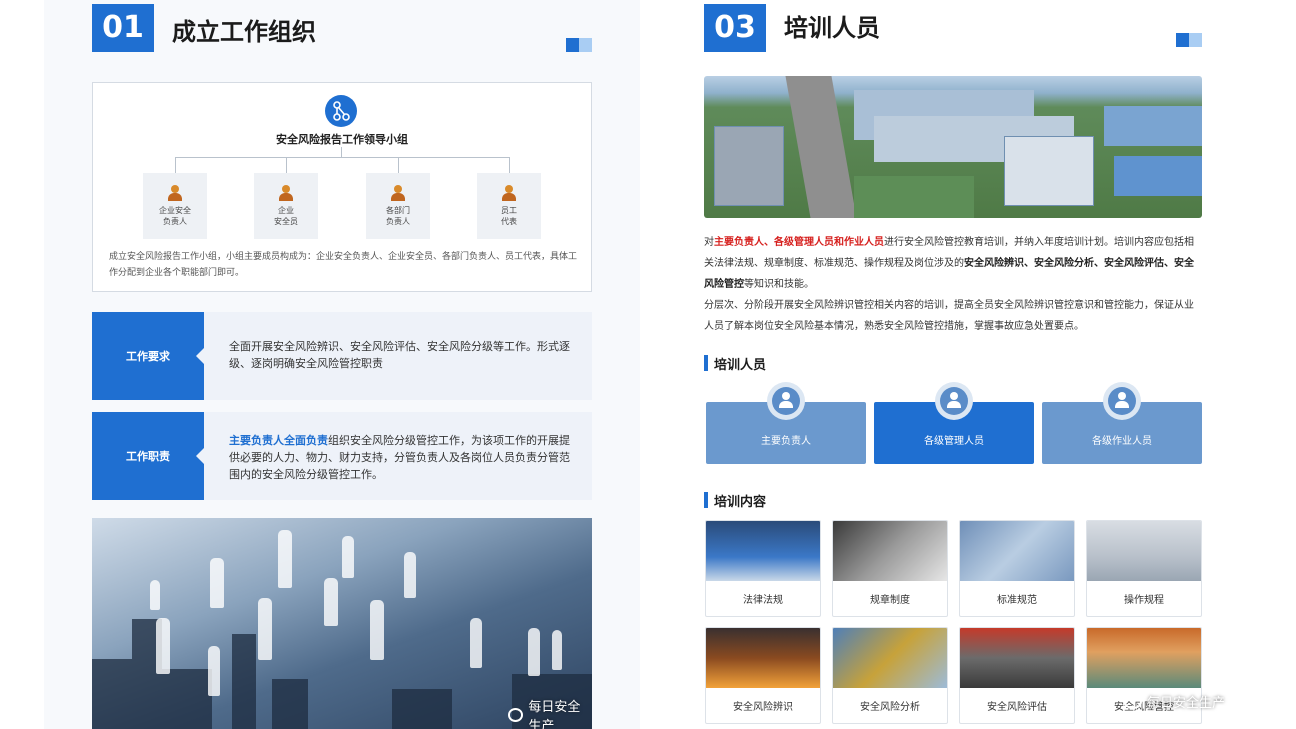 The image size is (1296, 729). What do you see at coordinates (735, 28) in the screenshot?
I see `section-number-03: 03` at bounding box center [735, 28].